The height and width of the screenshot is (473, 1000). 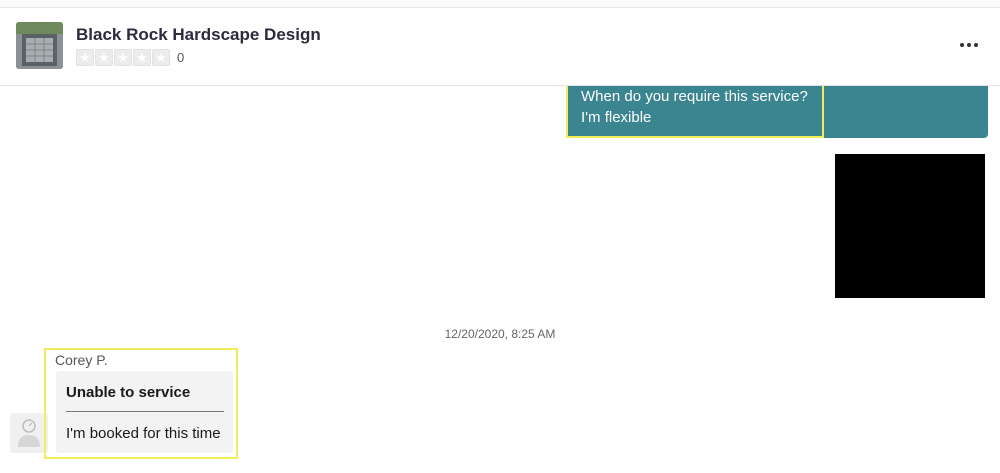 I want to click on message-image, so click(x=910, y=226).